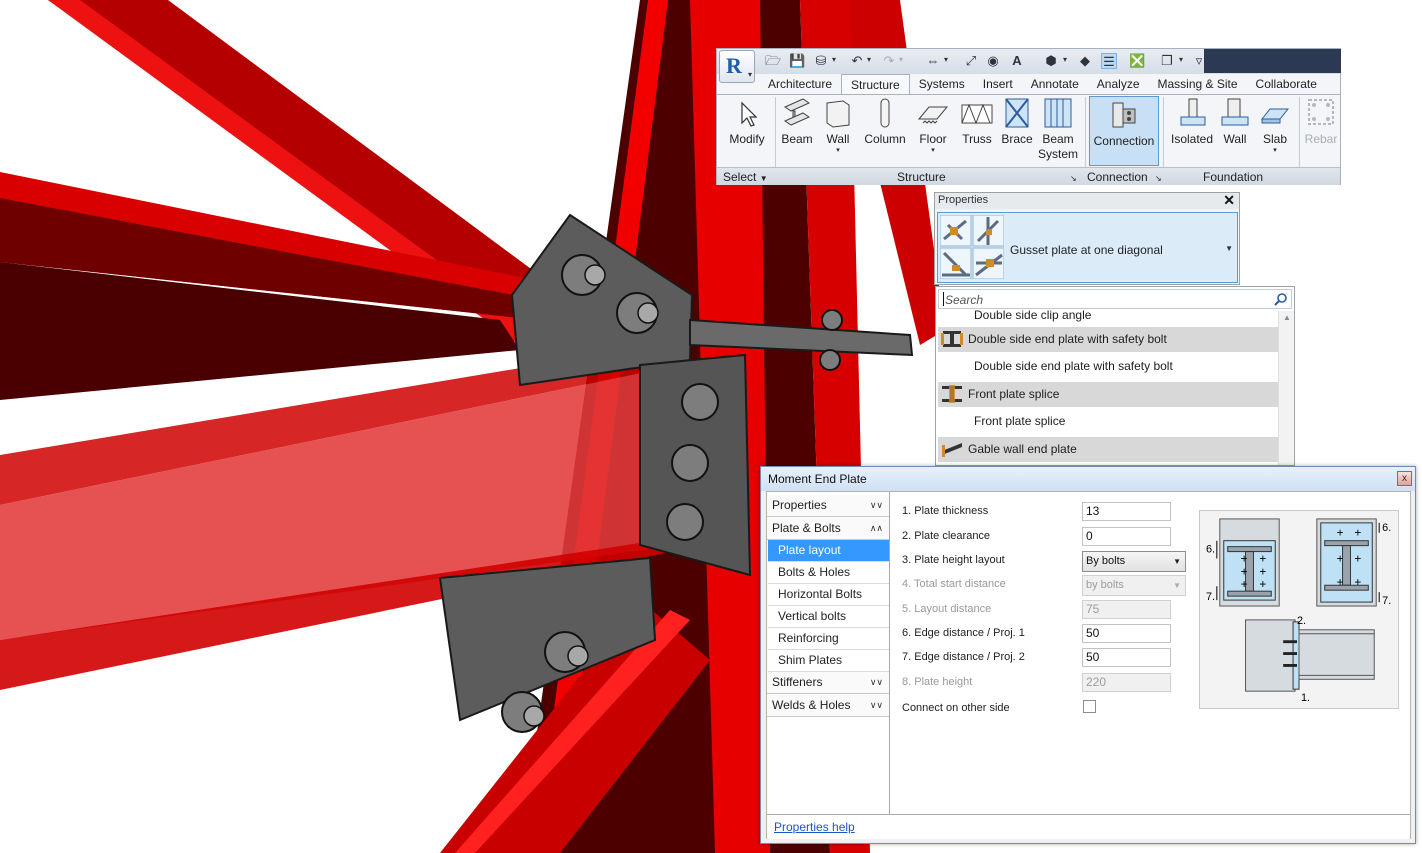 This screenshot has width=1422, height=853. I want to click on nav-item-plate-layout: Plate layout, so click(828, 551).